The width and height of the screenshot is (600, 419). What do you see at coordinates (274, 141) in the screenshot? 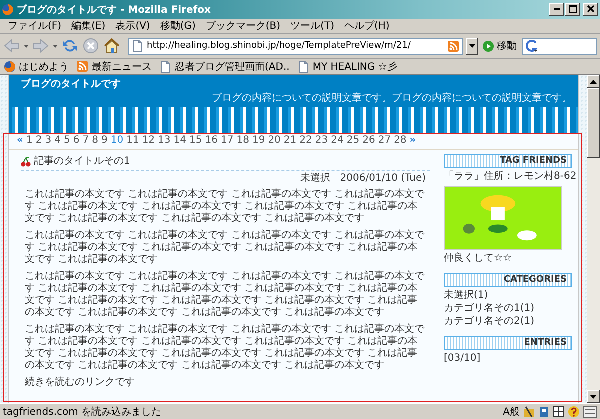
I see `page-number-link: 20` at bounding box center [274, 141].